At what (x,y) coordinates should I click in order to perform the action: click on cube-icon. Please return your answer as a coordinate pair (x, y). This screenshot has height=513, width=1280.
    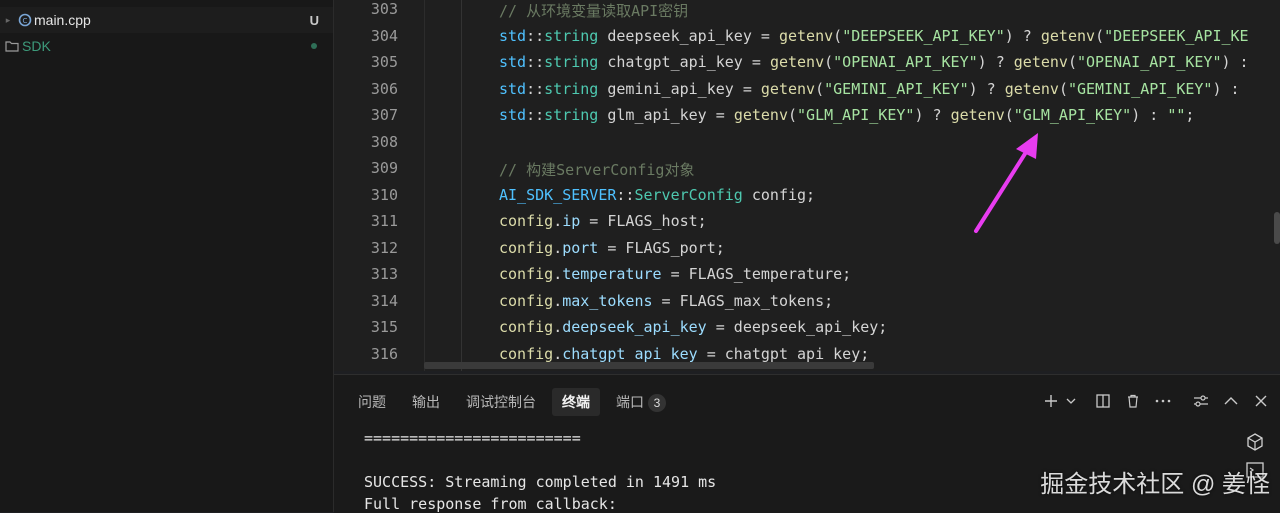
    Looking at the image, I should click on (1255, 442).